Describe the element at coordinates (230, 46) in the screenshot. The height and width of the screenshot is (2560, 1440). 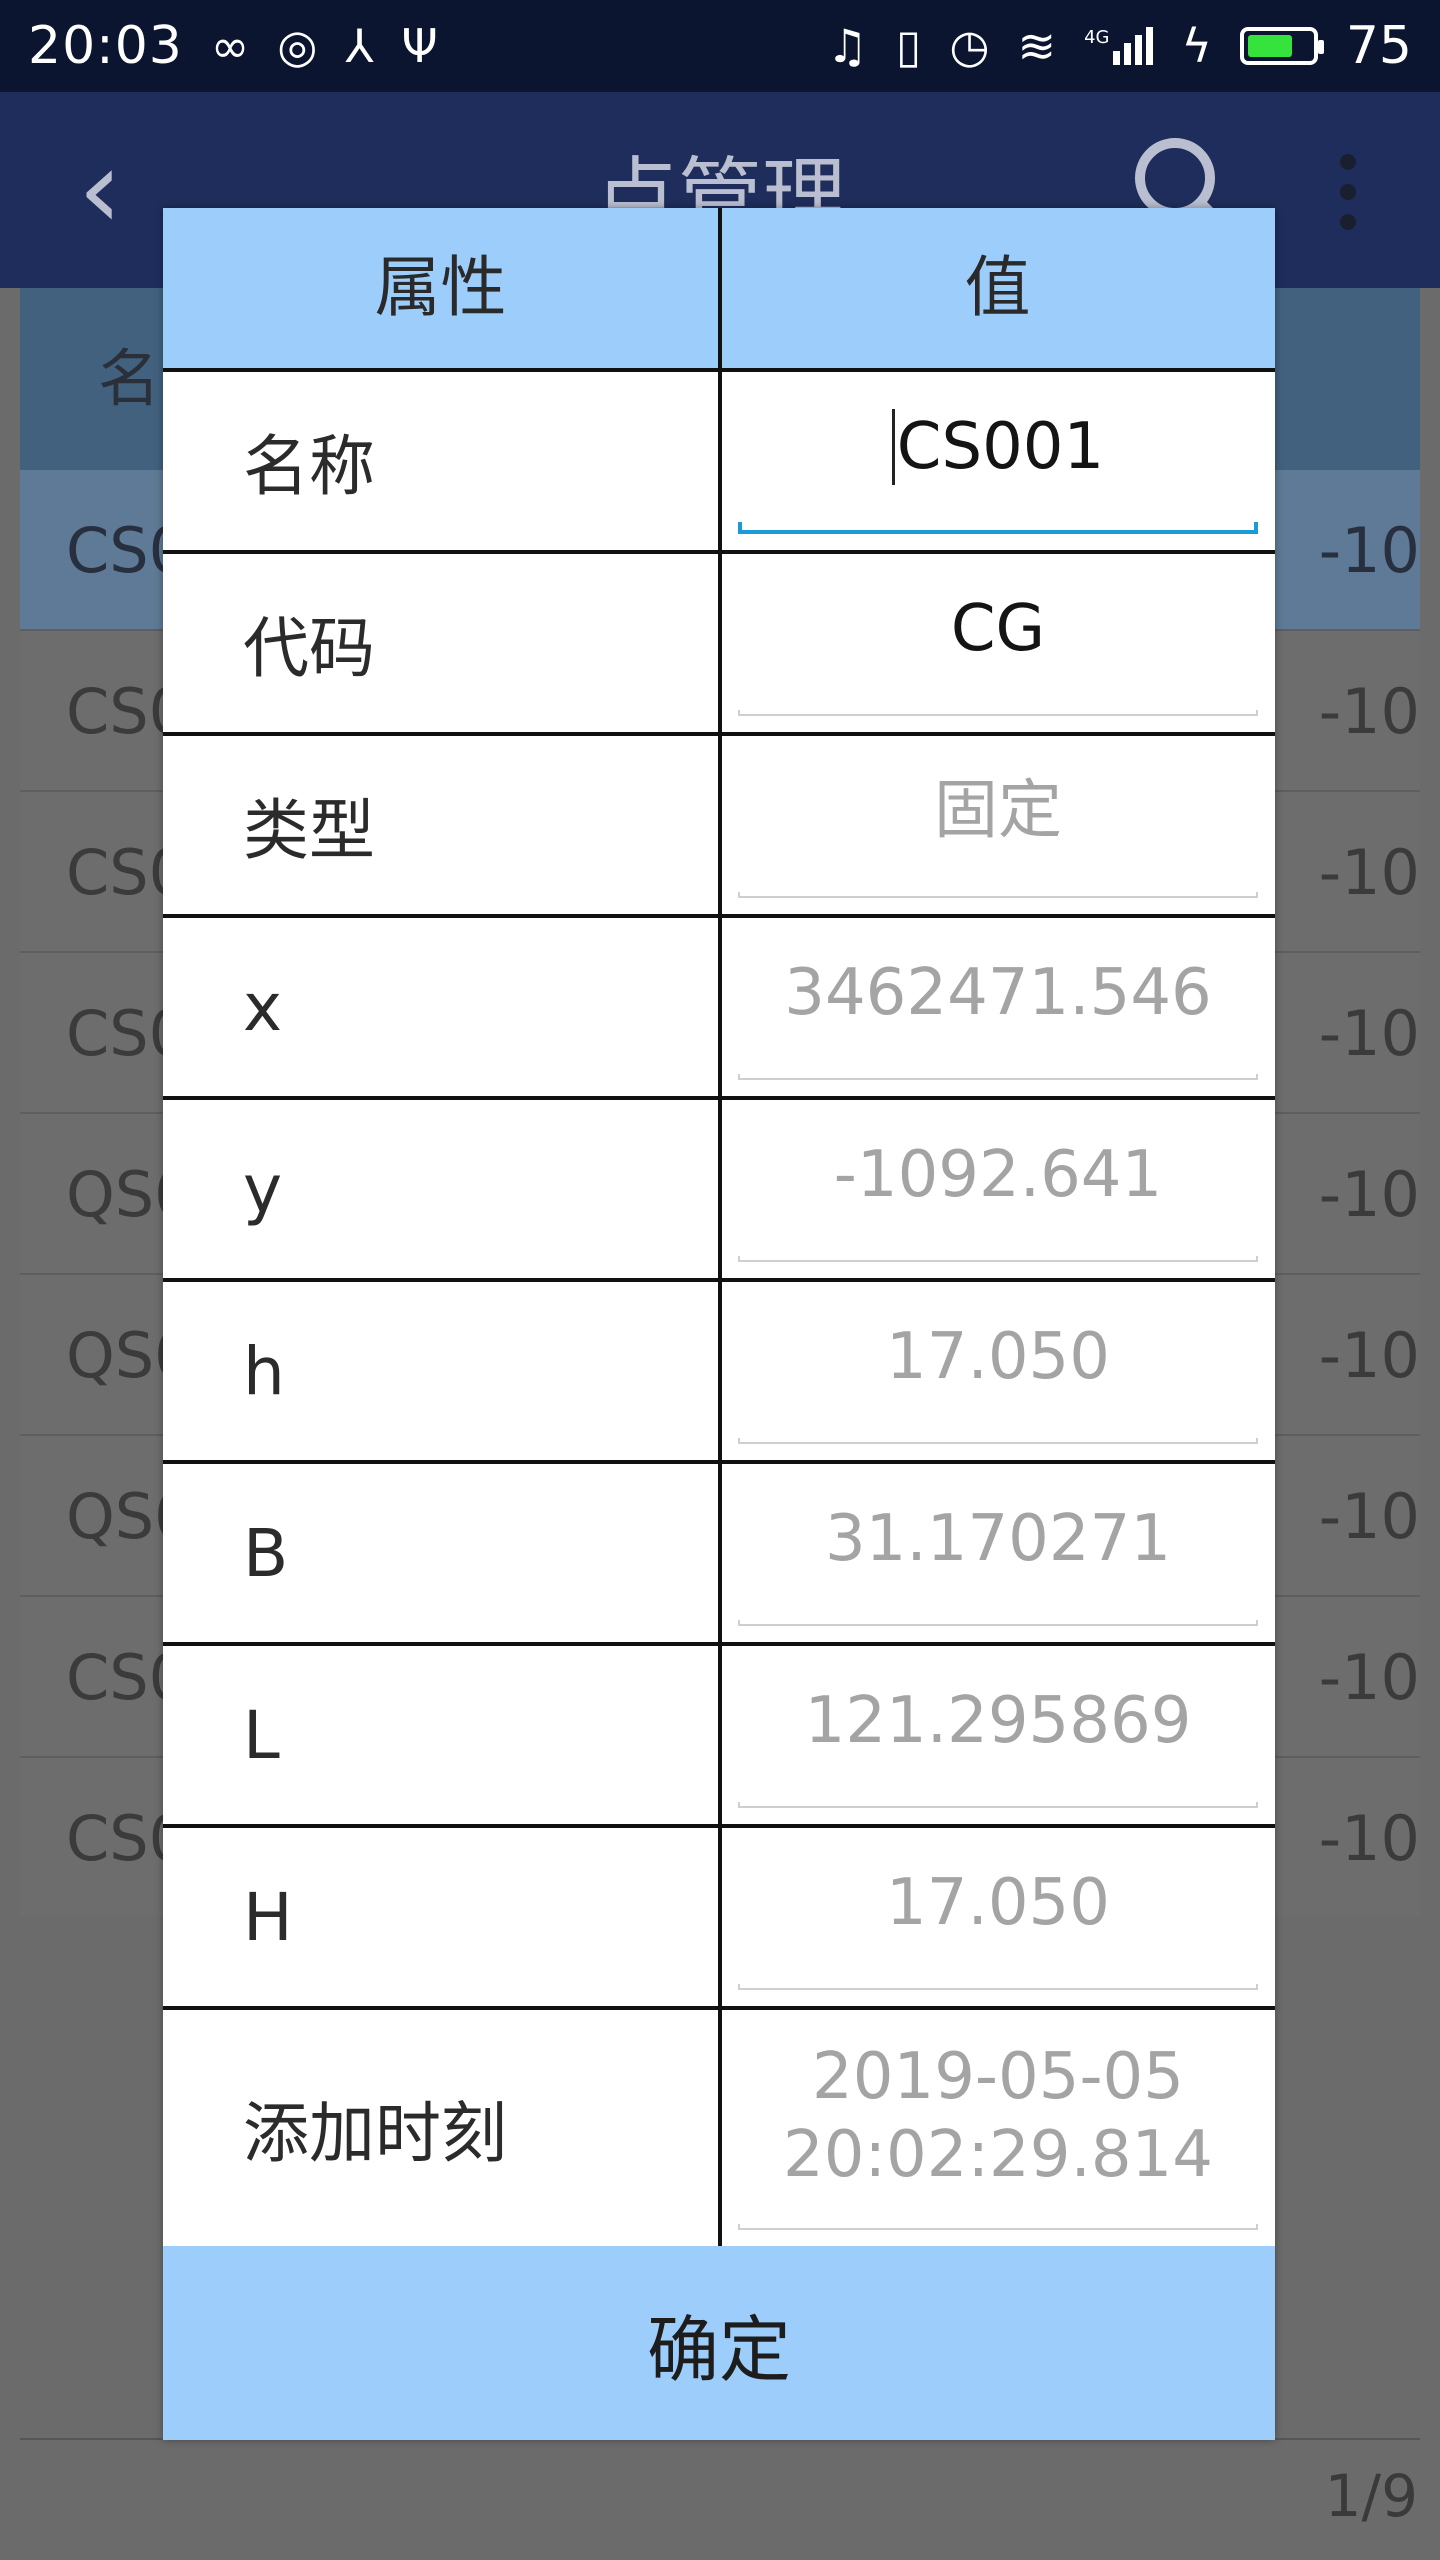
I see `infinity-icon: ∞` at that location.